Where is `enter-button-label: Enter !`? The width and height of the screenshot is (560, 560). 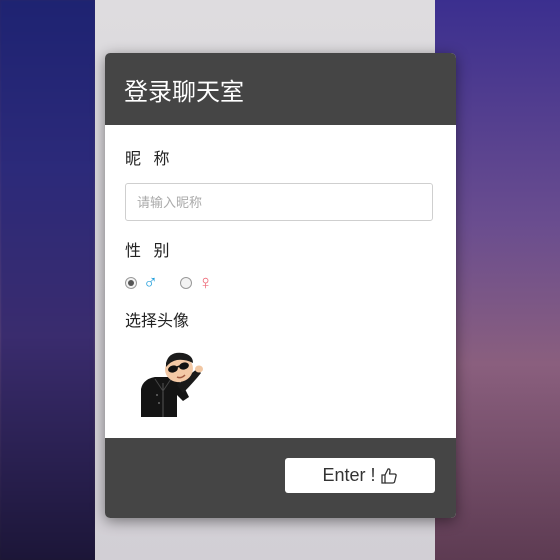 enter-button-label: Enter ! is located at coordinates (349, 475).